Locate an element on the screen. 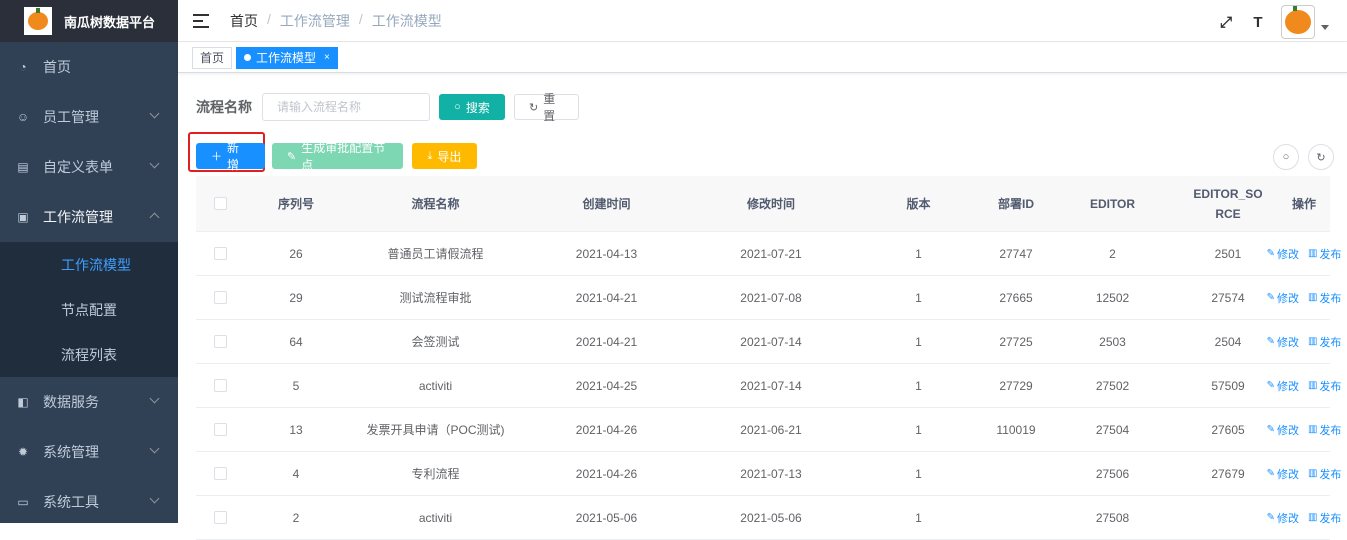  sidebar-item-data-services: ◧ 数据服务 is located at coordinates (89, 402).